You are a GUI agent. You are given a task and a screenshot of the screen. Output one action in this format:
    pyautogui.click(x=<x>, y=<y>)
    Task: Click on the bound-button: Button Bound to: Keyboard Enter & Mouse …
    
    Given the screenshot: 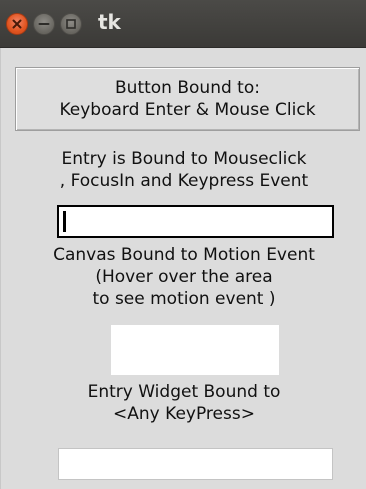 What is the action you would take?
    pyautogui.click(x=187, y=99)
    